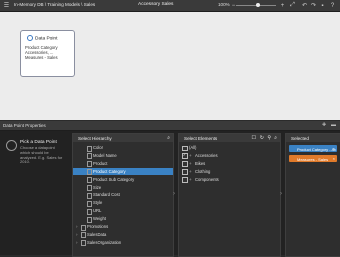 The width and height of the screenshot is (340, 257). Describe the element at coordinates (95, 138) in the screenshot. I see `select-hierarchy-title: Select Hierarchy` at that location.